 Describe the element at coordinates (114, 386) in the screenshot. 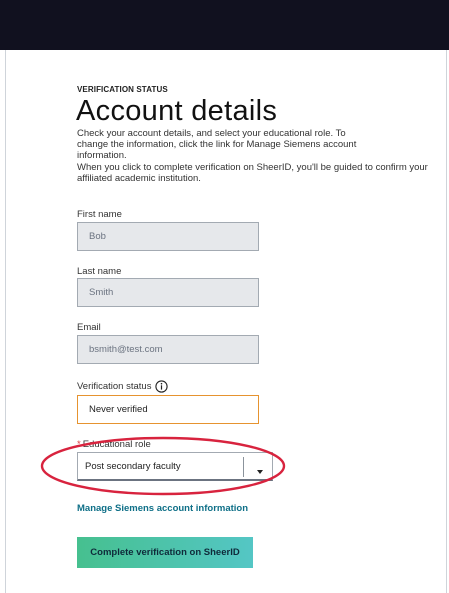

I see `verification-status-label: Verification status` at that location.